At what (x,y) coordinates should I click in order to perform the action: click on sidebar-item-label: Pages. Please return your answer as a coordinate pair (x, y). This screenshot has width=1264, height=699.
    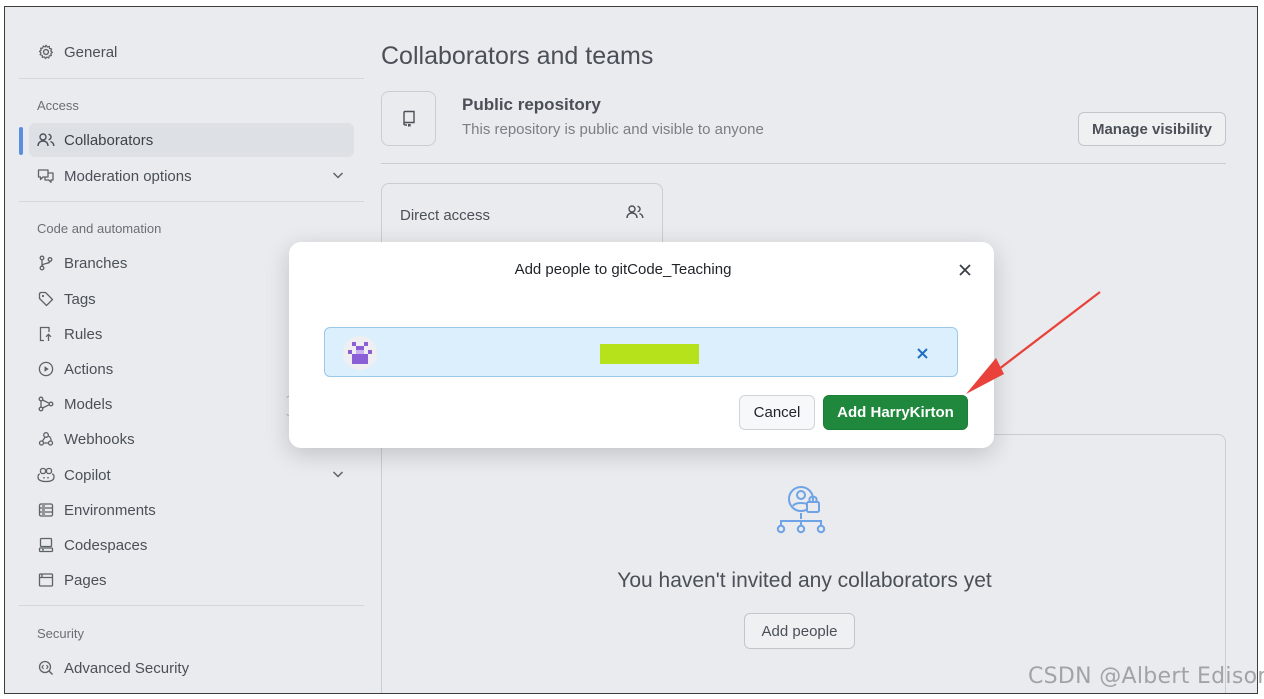
    Looking at the image, I should click on (85, 580).